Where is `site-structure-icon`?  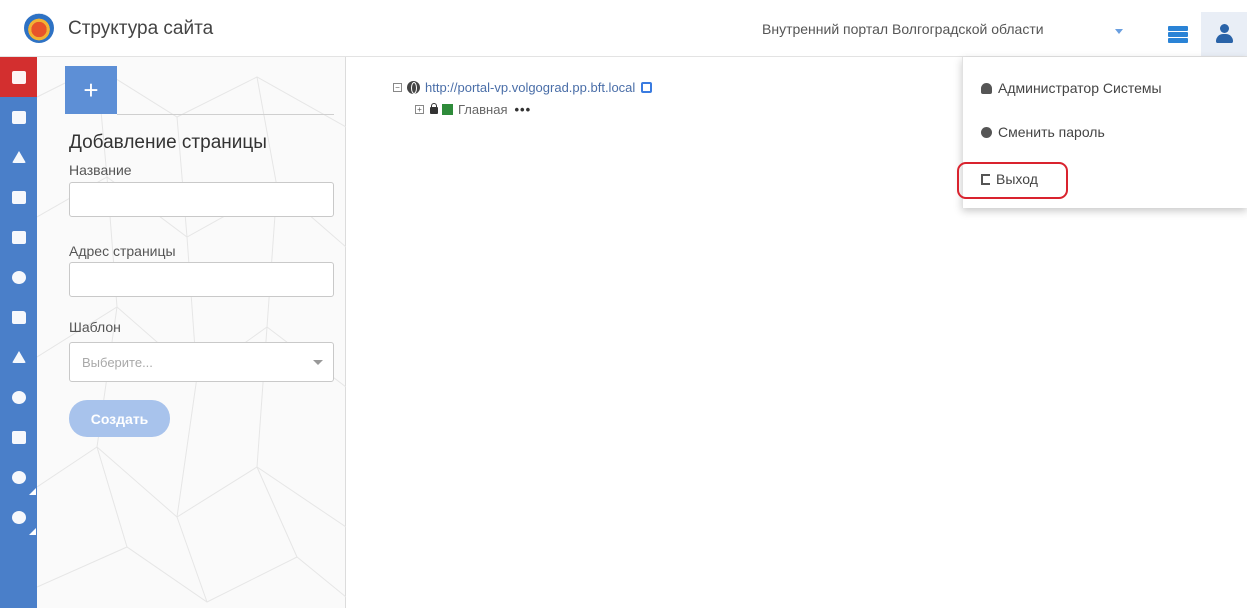 site-structure-icon is located at coordinates (18, 77).